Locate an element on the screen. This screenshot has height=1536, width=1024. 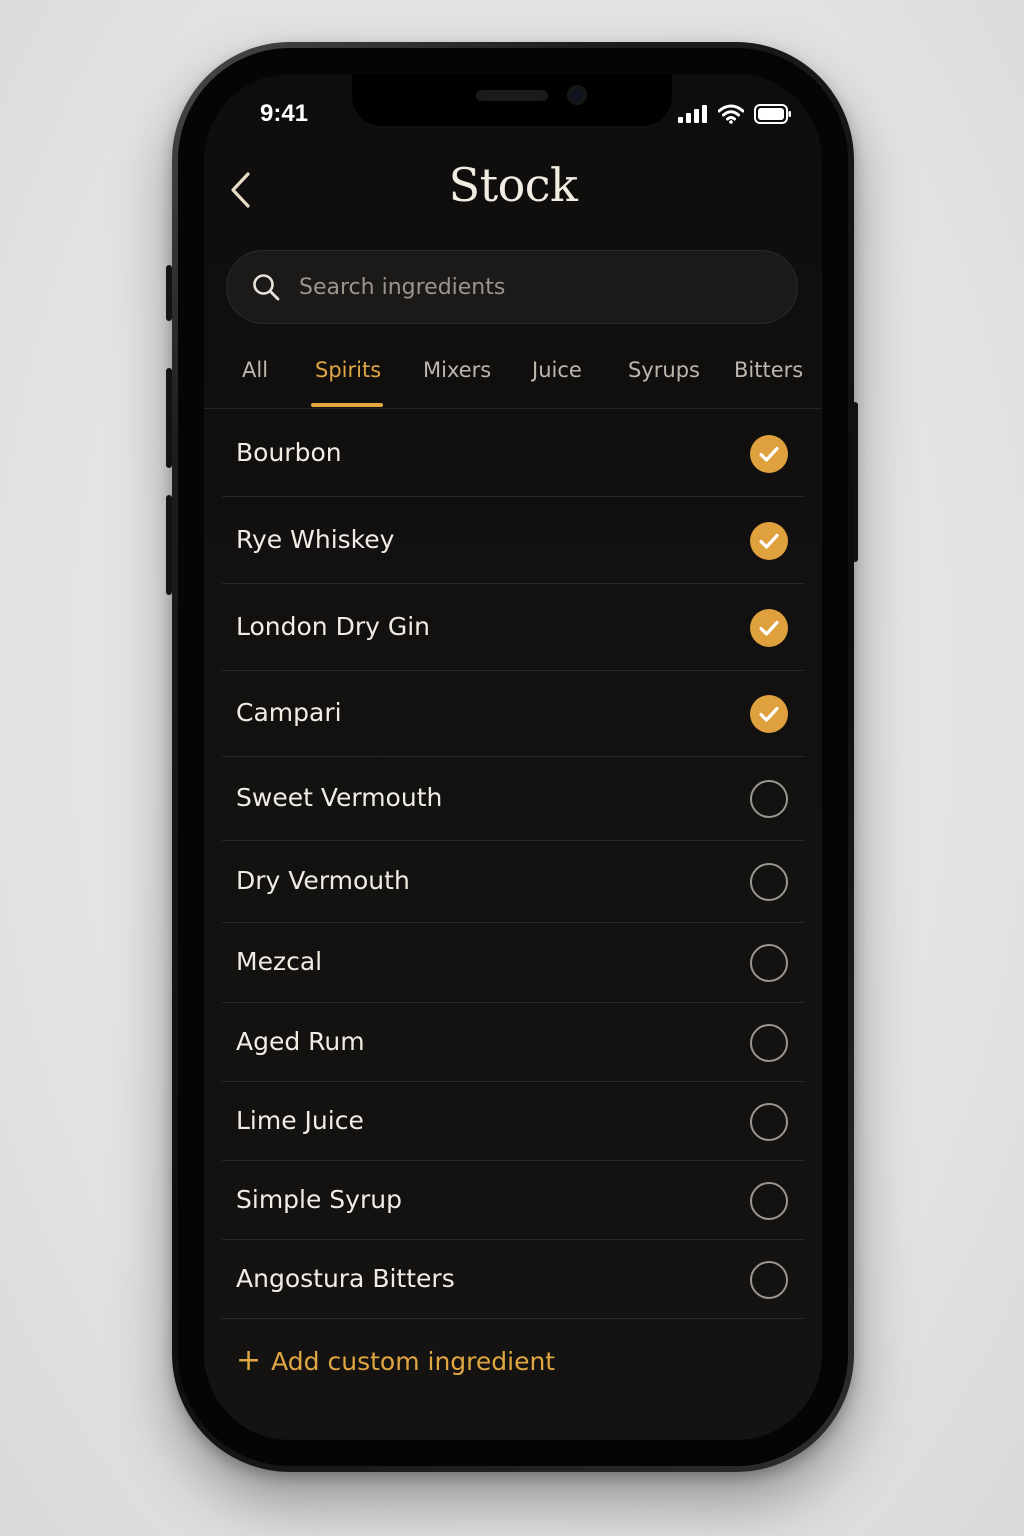
row-divider is located at coordinates (513, 1318).